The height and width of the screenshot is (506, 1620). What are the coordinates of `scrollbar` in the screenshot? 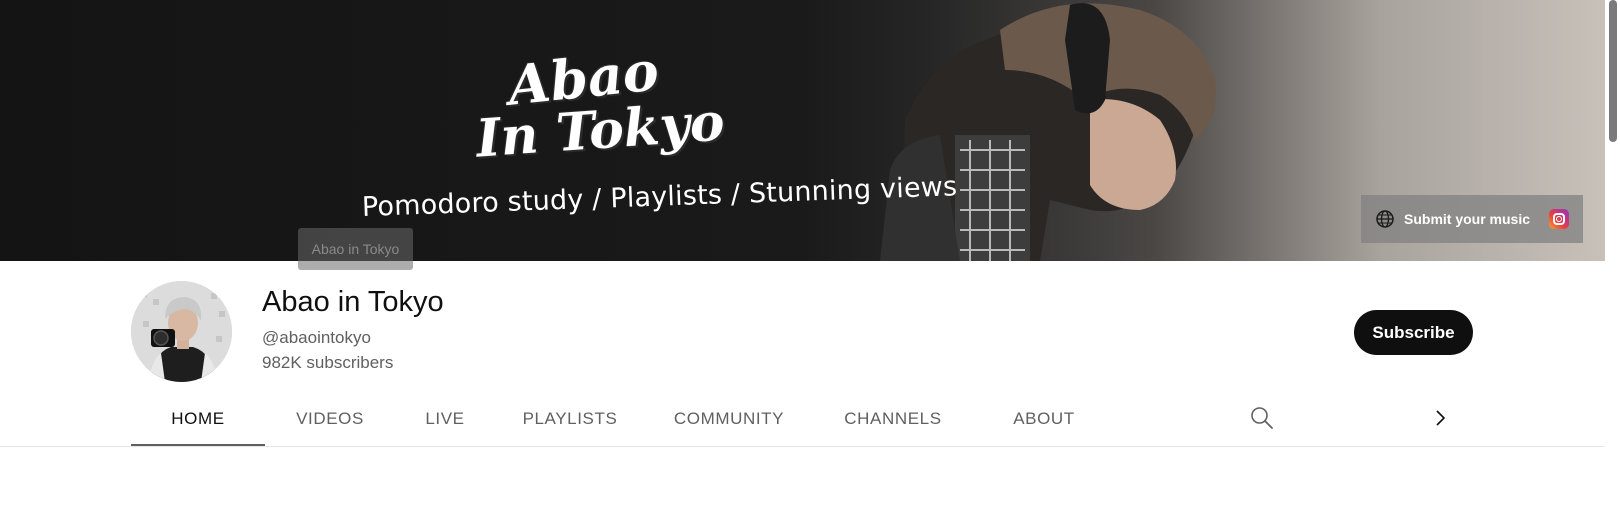 It's located at (1612, 253).